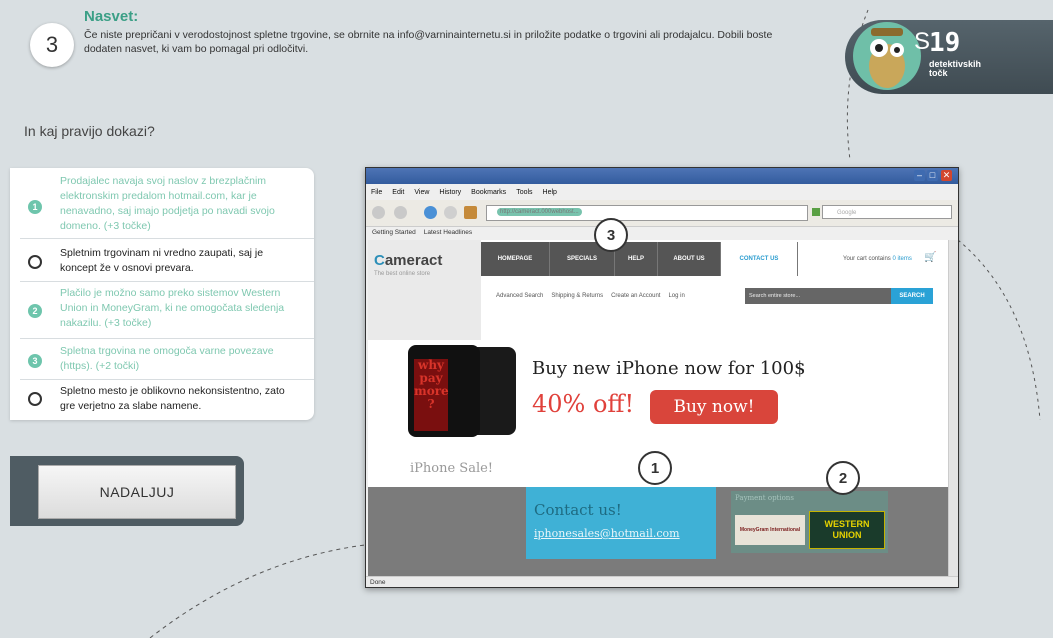  What do you see at coordinates (400, 212) in the screenshot?
I see `forward-icon` at bounding box center [400, 212].